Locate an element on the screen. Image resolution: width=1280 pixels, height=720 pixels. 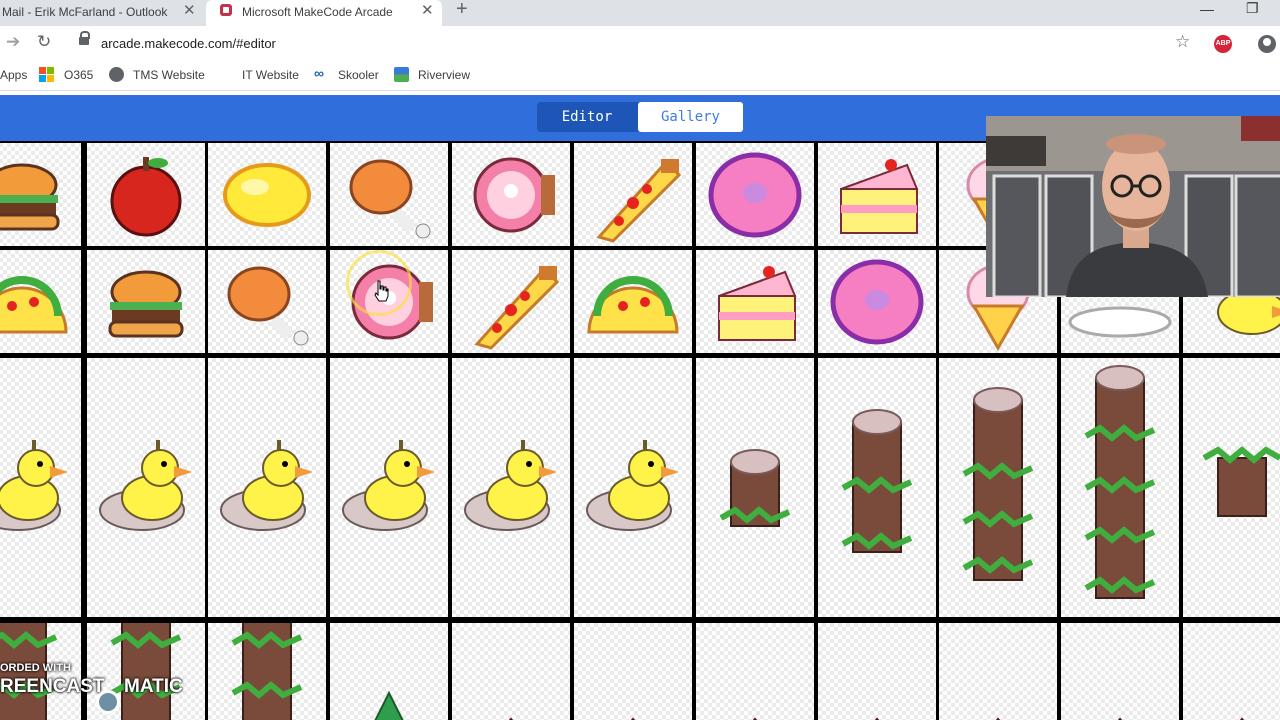
tree-stump-small-sprite-icon is located at coordinates (1241, 481).